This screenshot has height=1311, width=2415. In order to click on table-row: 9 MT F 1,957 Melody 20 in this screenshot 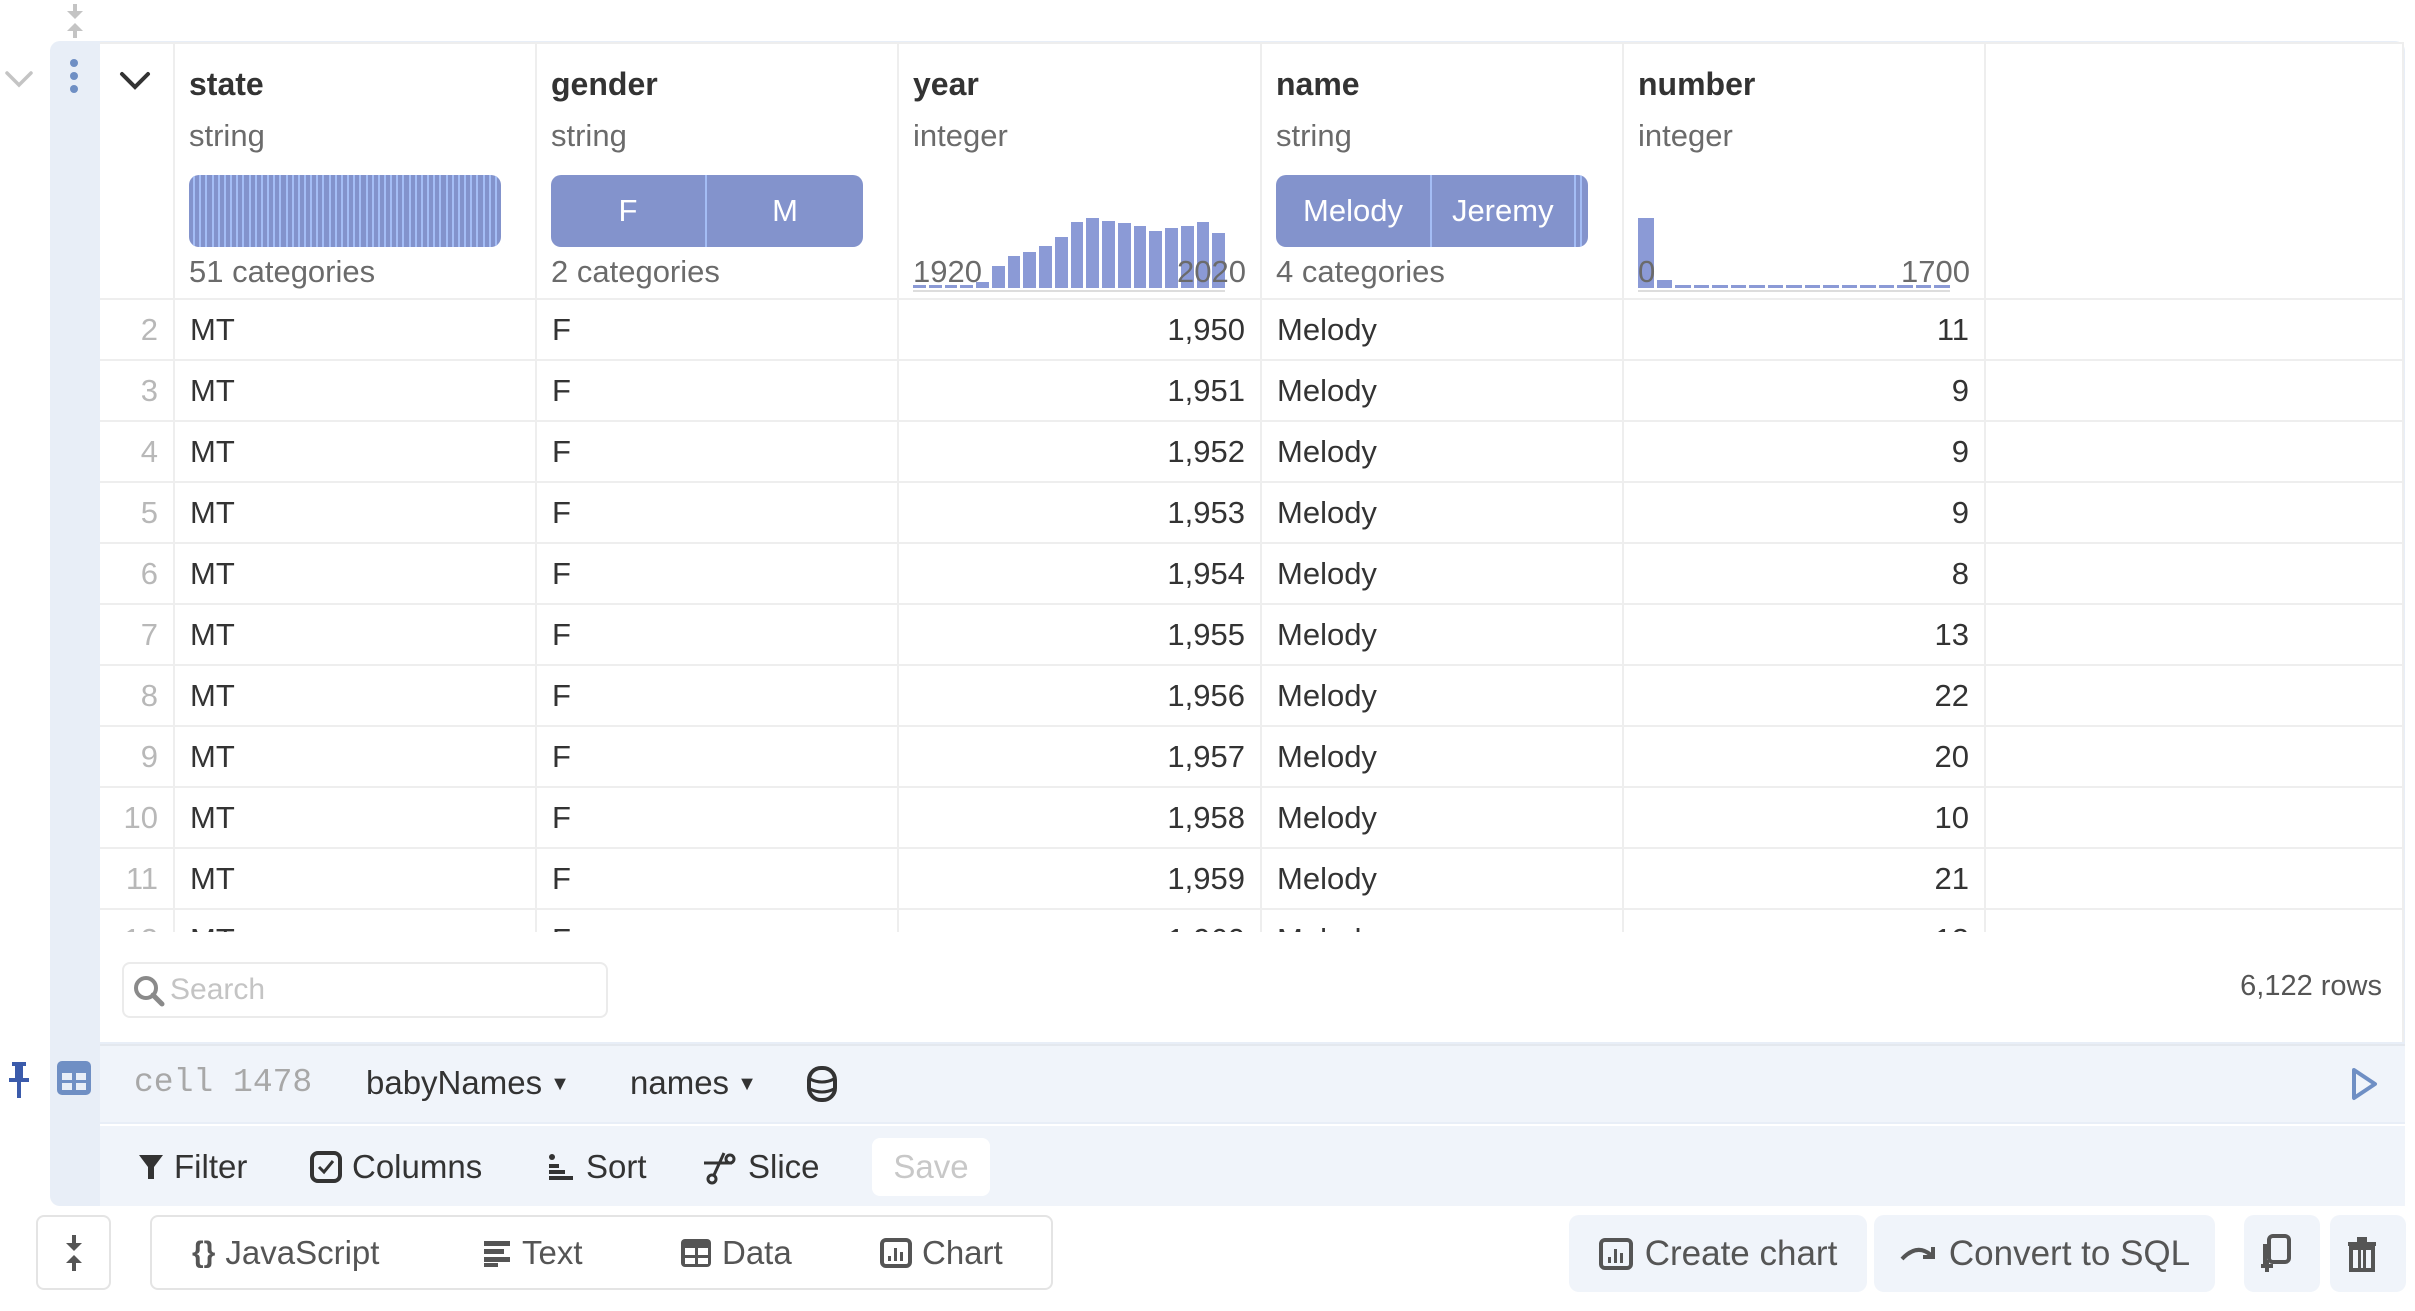, I will do `click(1251, 757)`.